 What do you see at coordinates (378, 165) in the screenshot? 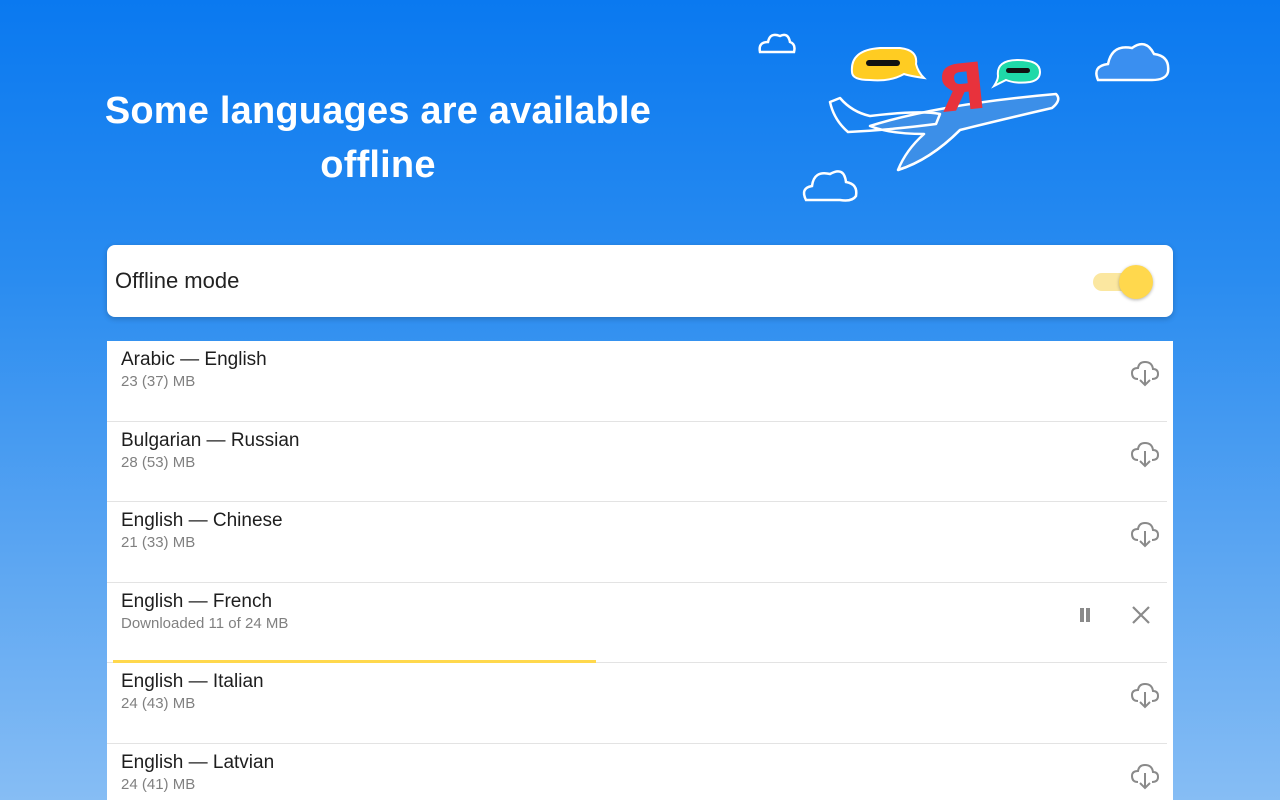
I see `title-line-2: offline` at bounding box center [378, 165].